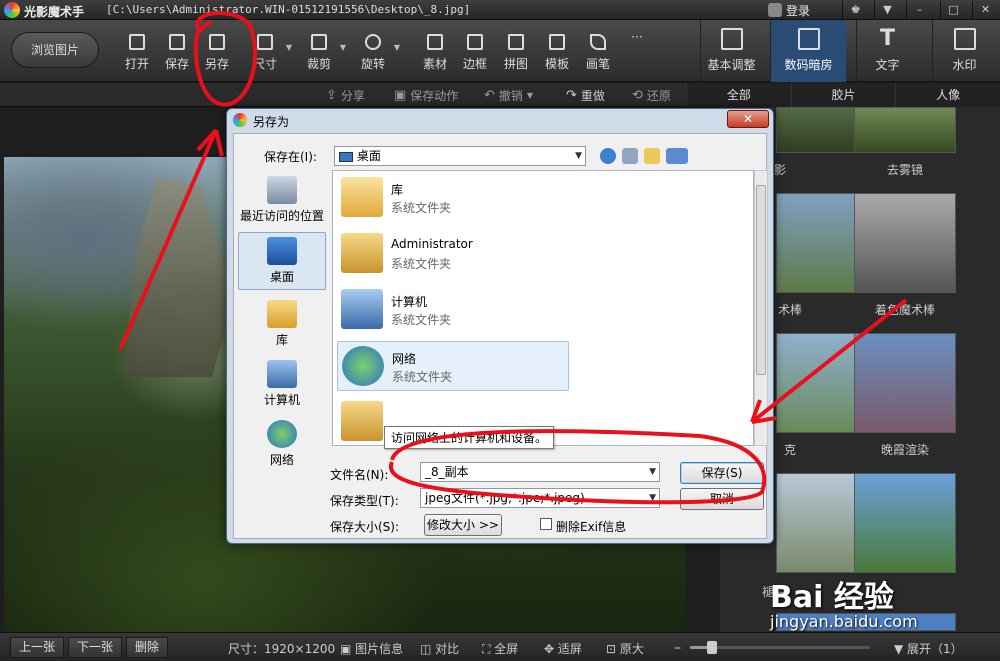  I want to click on dialog-close-button: ✕, so click(748, 119).